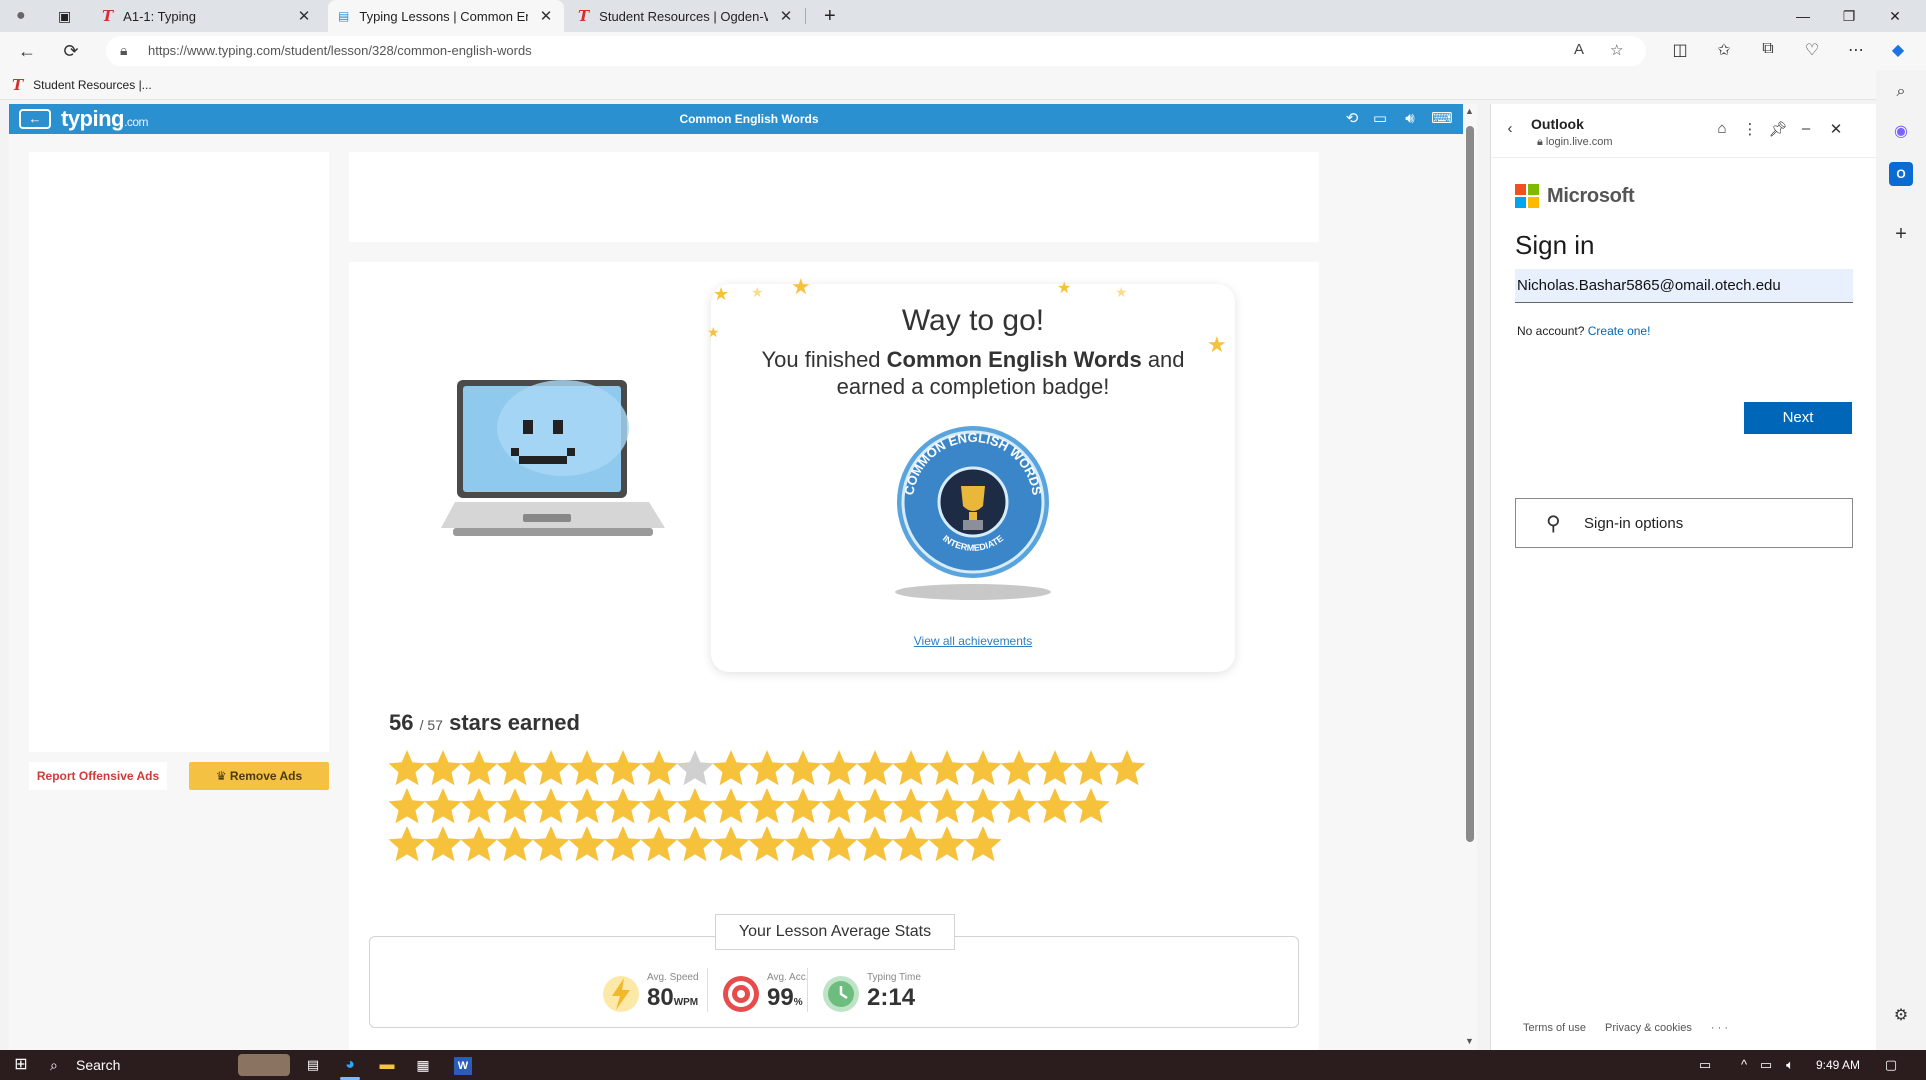 The height and width of the screenshot is (1080, 1926). I want to click on stats-title: Your Lesson Average Stats, so click(835, 932).